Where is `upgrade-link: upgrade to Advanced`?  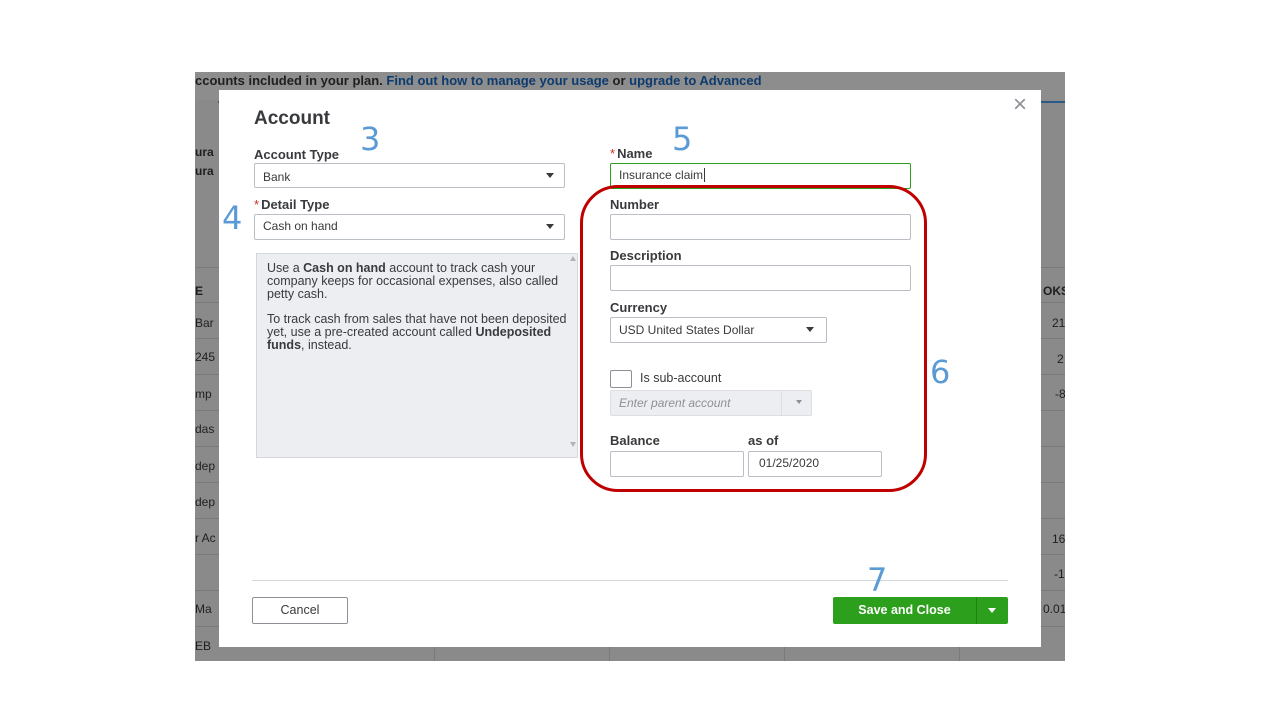 upgrade-link: upgrade to Advanced is located at coordinates (695, 80).